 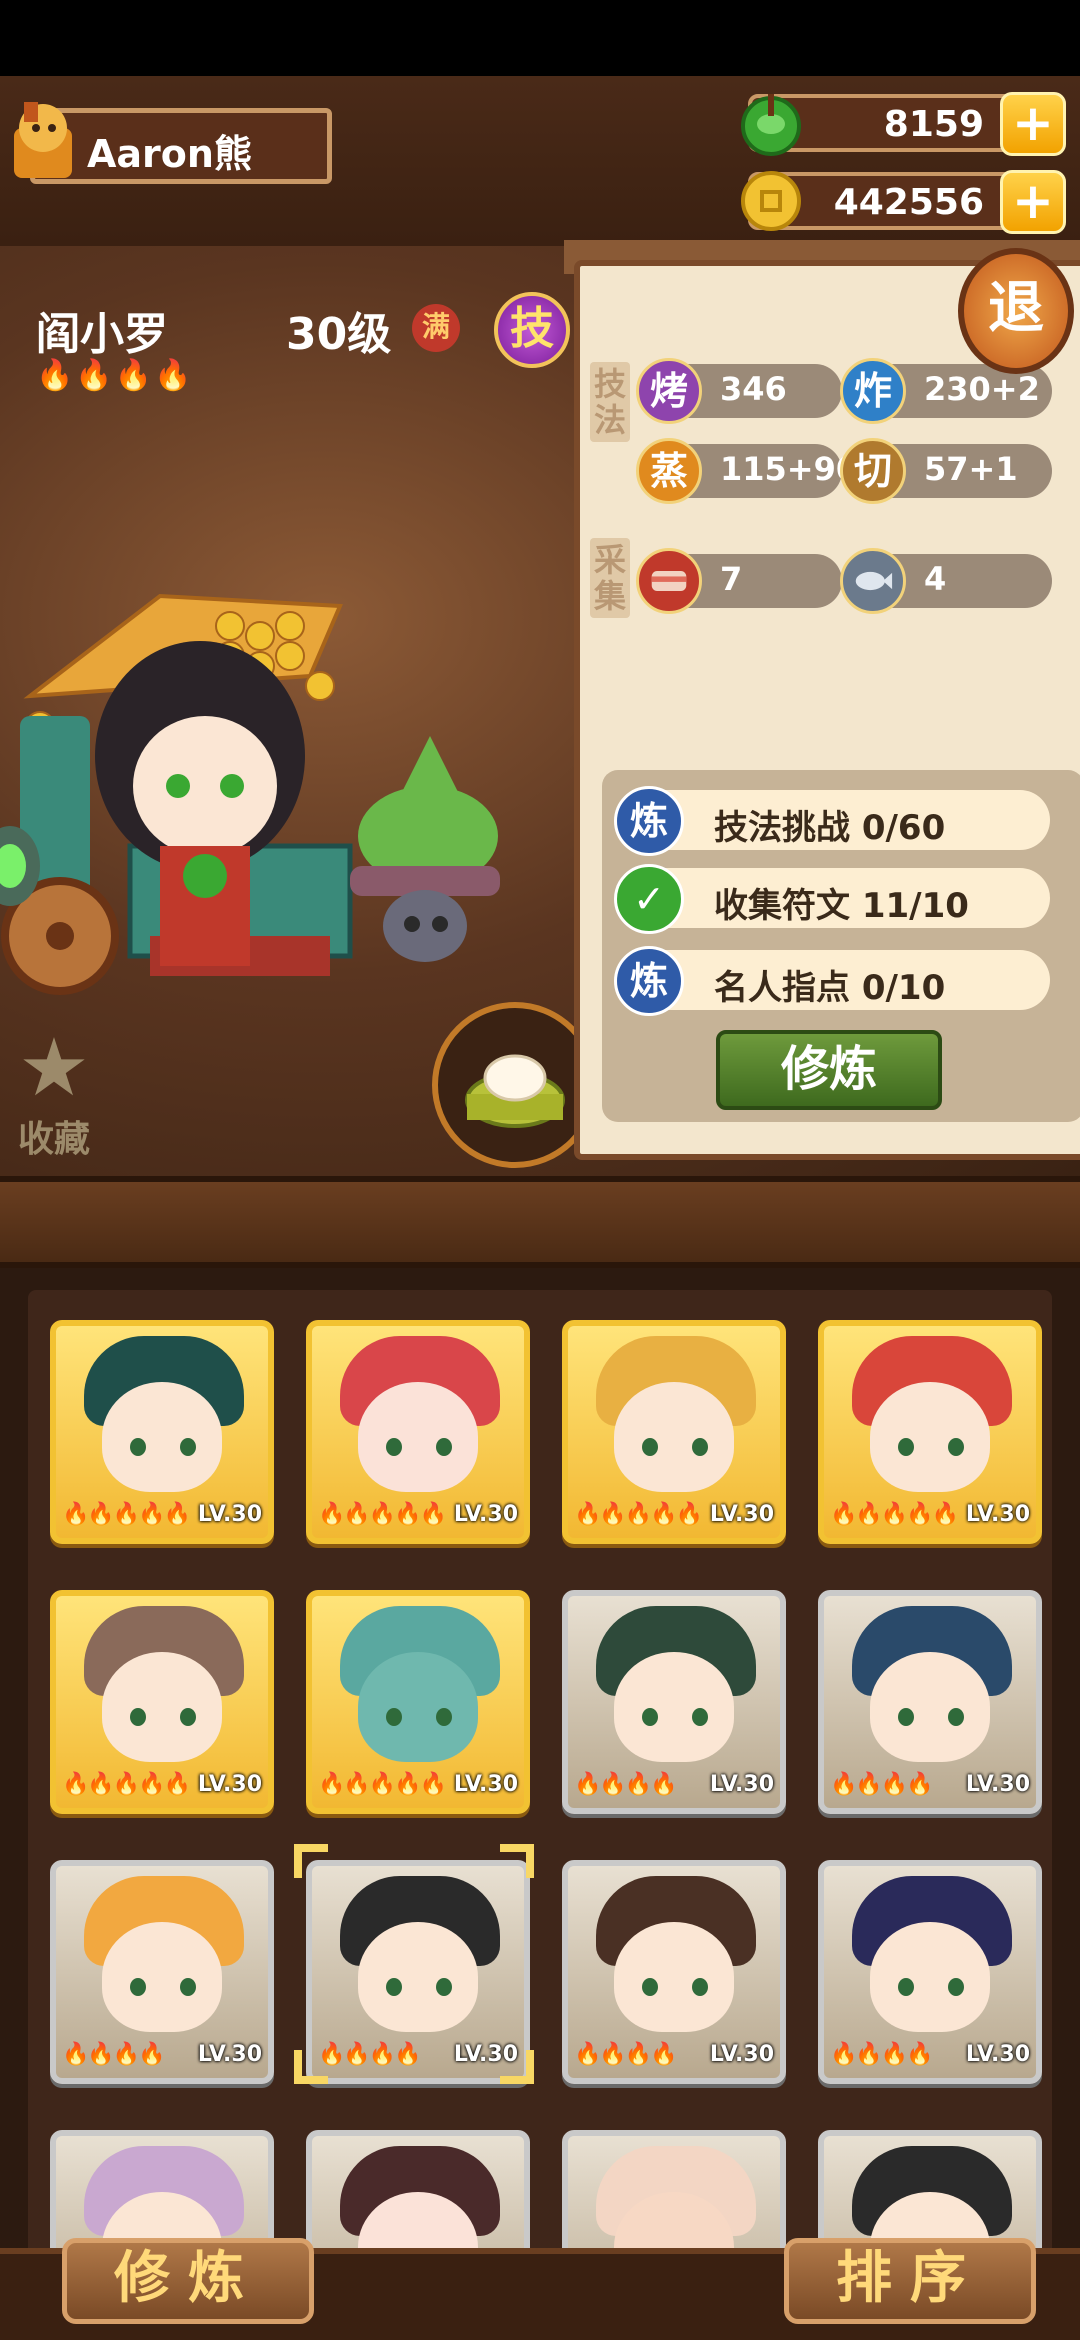 What do you see at coordinates (540, 38) in the screenshot?
I see `status-bar` at bounding box center [540, 38].